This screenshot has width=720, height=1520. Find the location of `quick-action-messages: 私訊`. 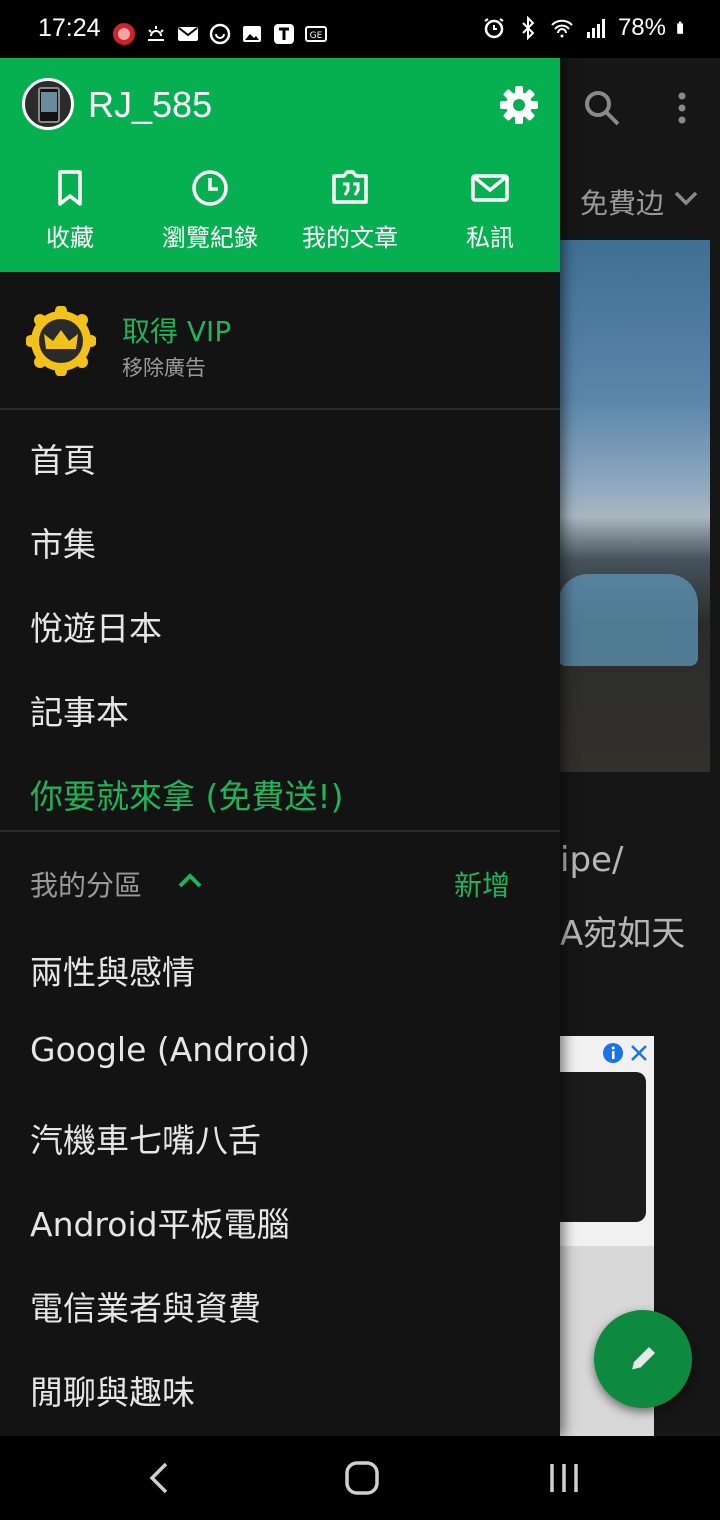

quick-action-messages: 私訊 is located at coordinates (490, 210).